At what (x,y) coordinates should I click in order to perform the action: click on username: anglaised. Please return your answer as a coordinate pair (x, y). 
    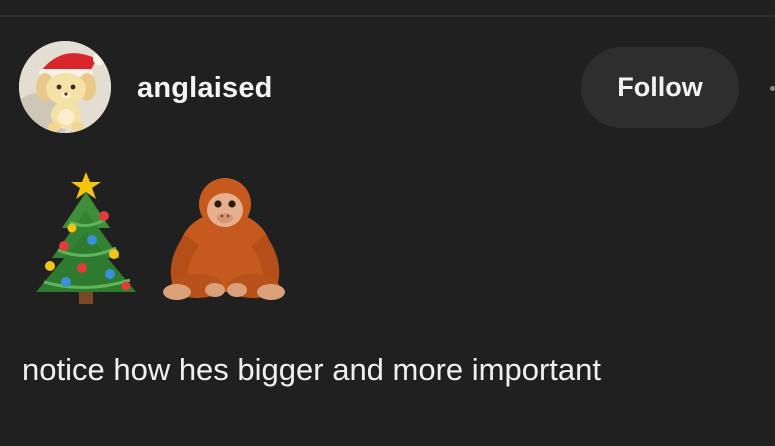
    Looking at the image, I should click on (205, 88).